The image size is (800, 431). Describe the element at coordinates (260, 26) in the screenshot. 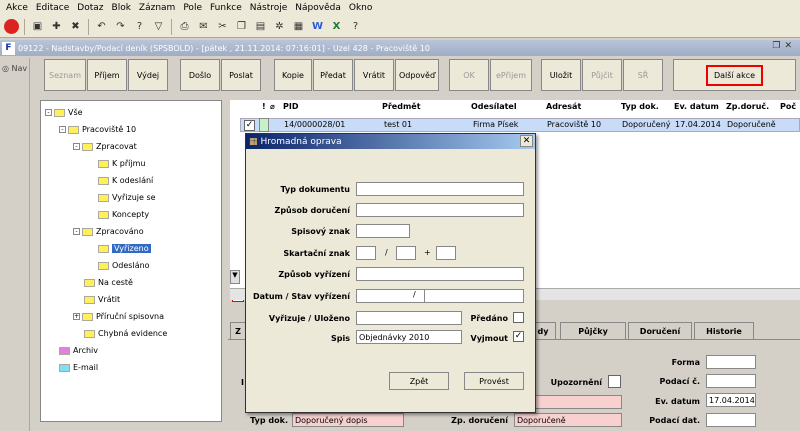

I see `paste-icon: ▤` at that location.